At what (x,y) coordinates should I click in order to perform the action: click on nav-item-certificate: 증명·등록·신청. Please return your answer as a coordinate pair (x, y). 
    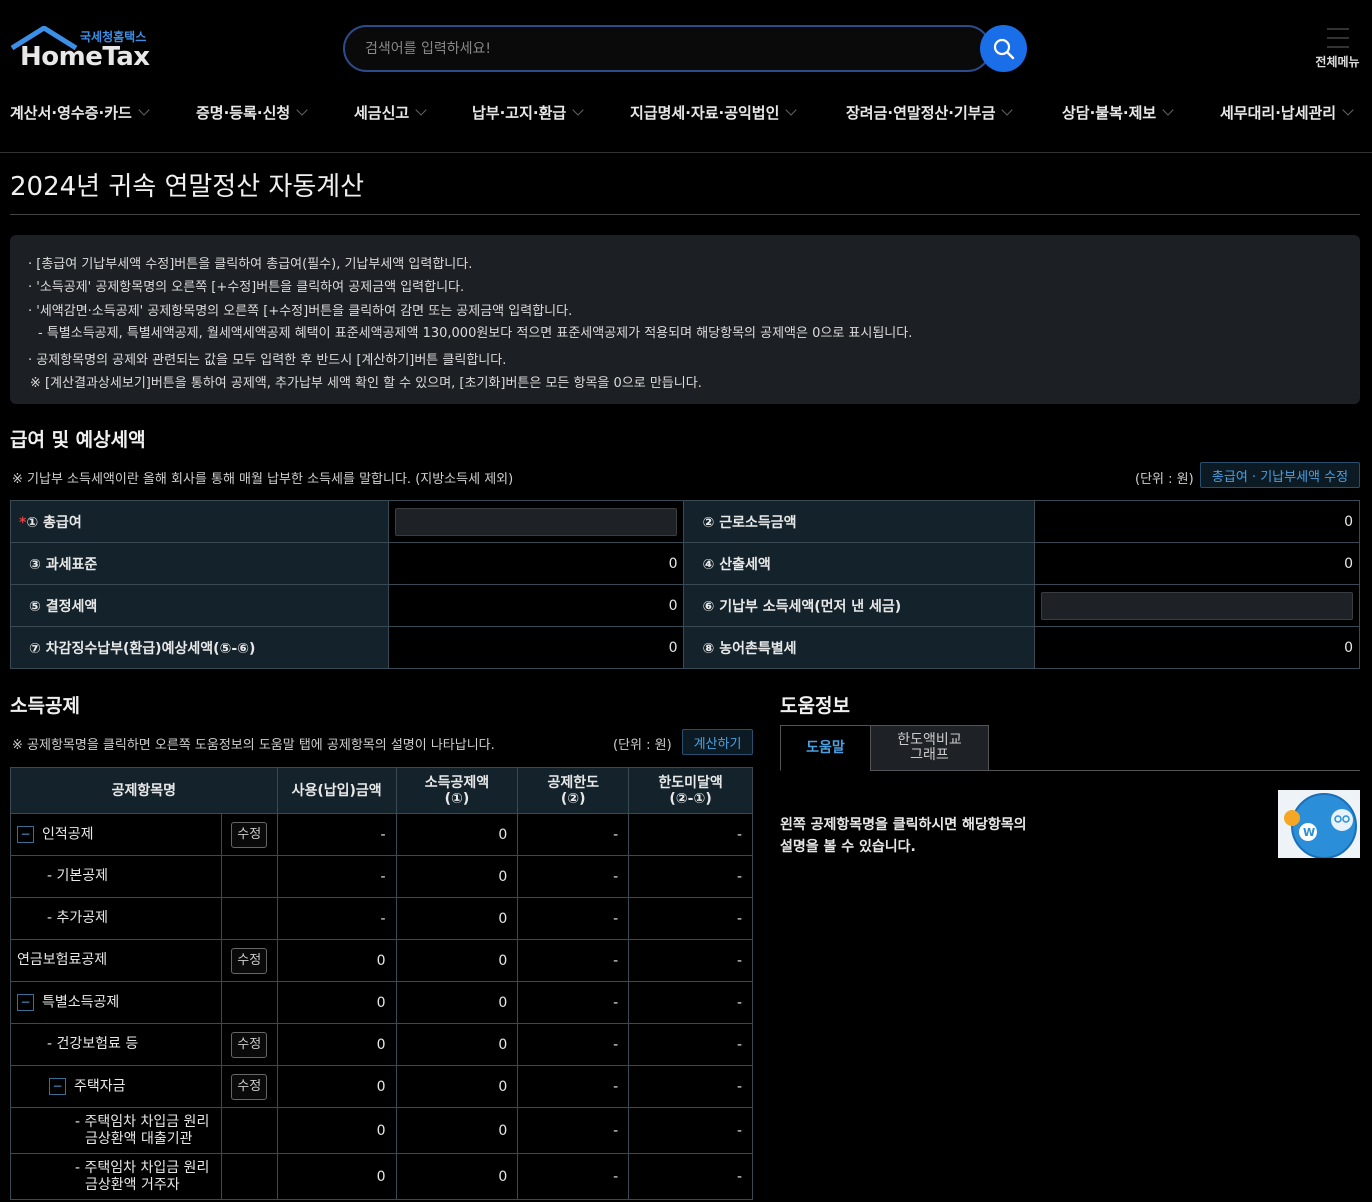
    Looking at the image, I should click on (252, 112).